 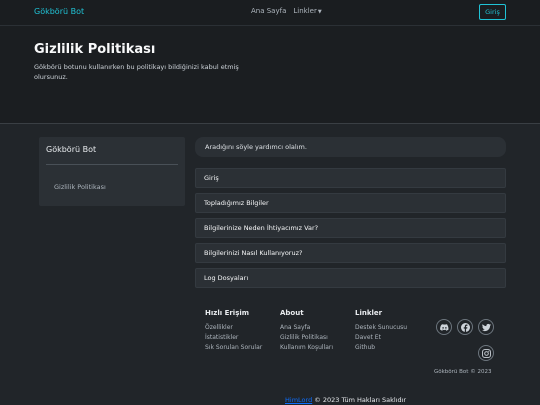 What do you see at coordinates (95, 49) in the screenshot?
I see `page-title: Gizlilik Politikası` at bounding box center [95, 49].